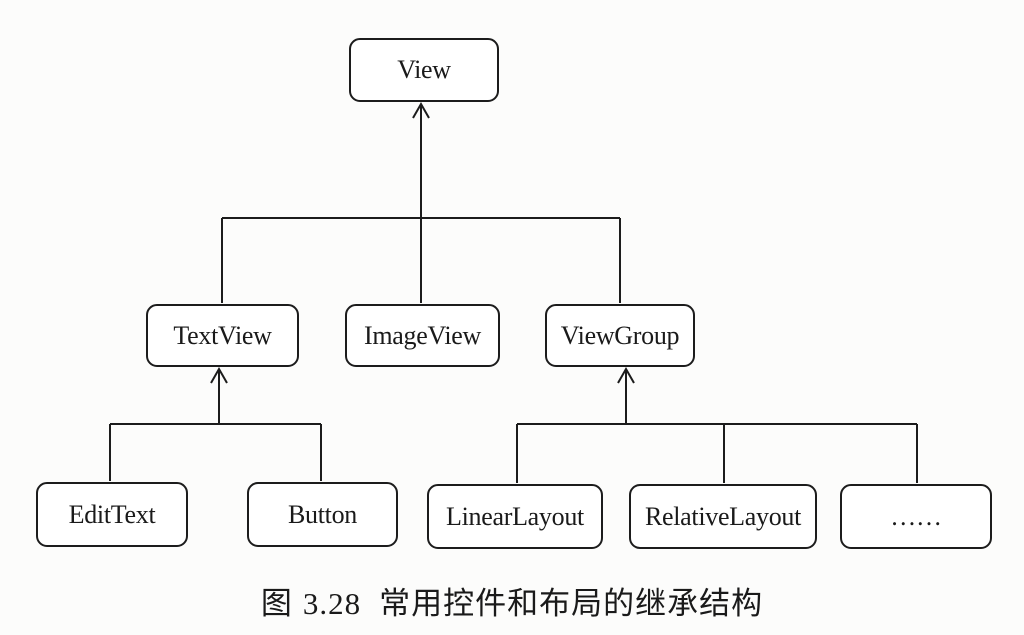 The height and width of the screenshot is (635, 1024). Describe the element at coordinates (424, 70) in the screenshot. I see `node-view: View` at that location.